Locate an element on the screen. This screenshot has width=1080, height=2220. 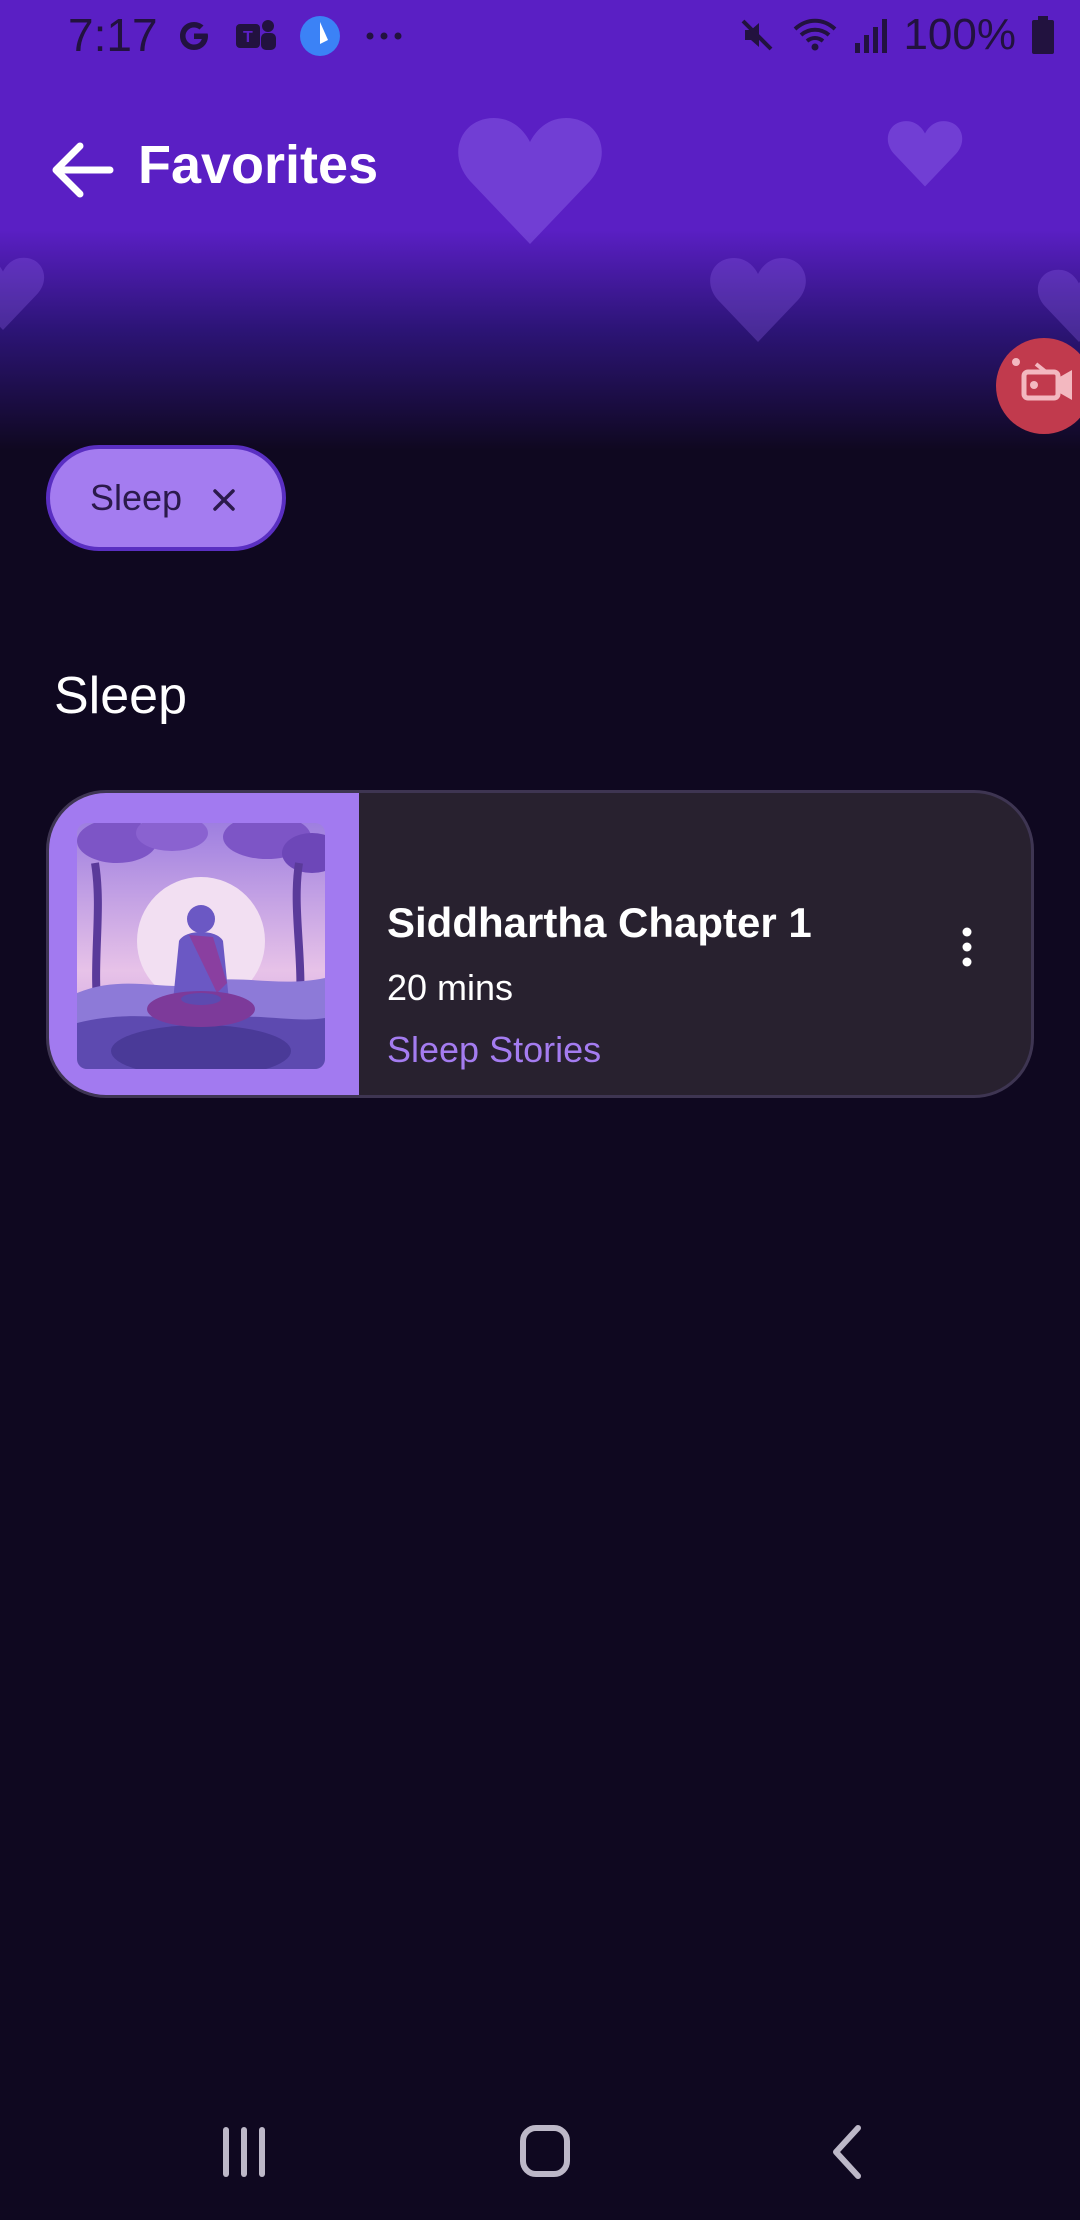
app-bar: Favorites is located at coordinates (540, 168).